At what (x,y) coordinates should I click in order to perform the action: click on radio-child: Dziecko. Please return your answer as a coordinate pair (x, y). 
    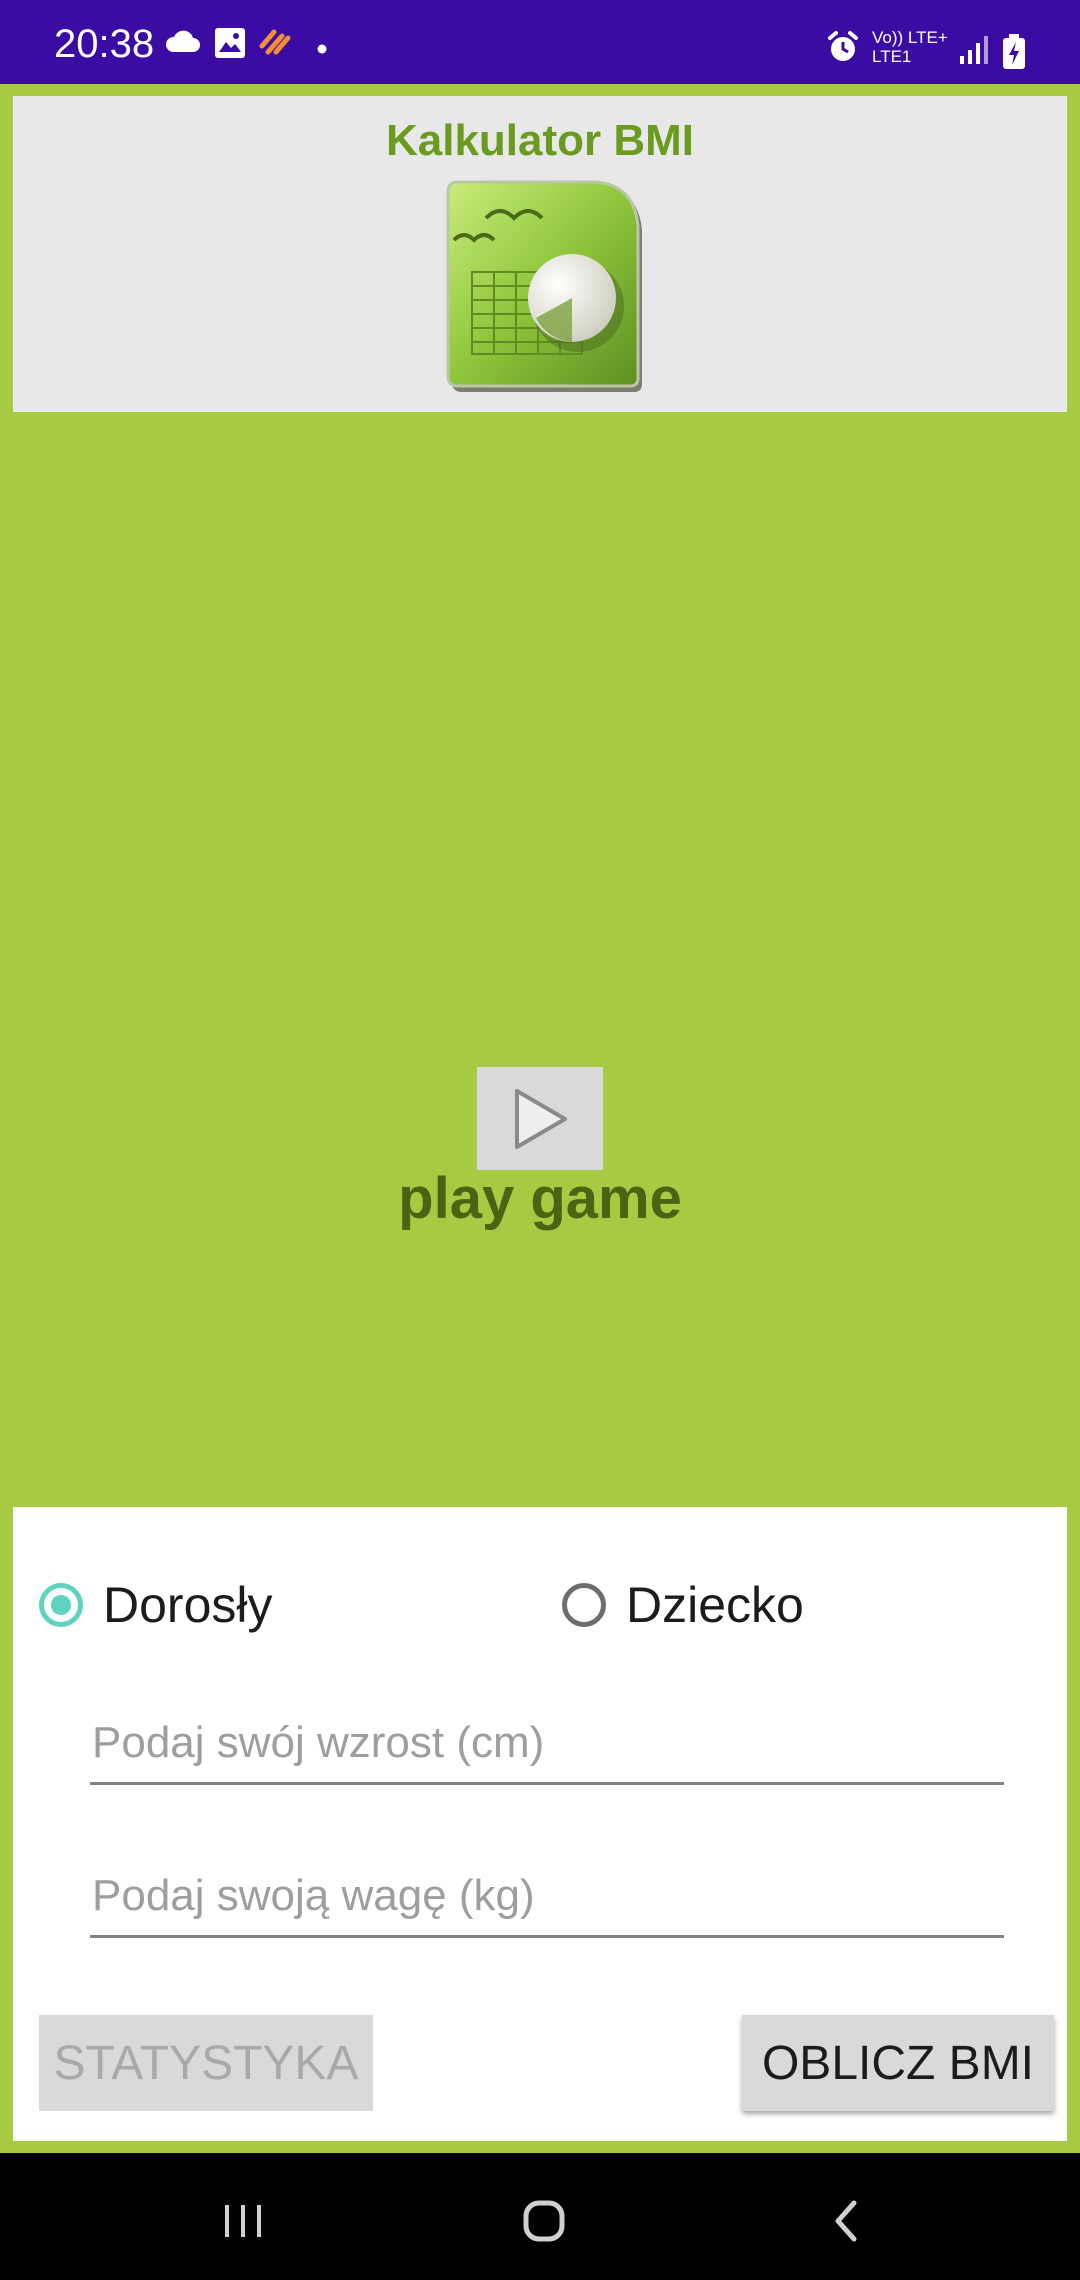
    Looking at the image, I should click on (683, 1605).